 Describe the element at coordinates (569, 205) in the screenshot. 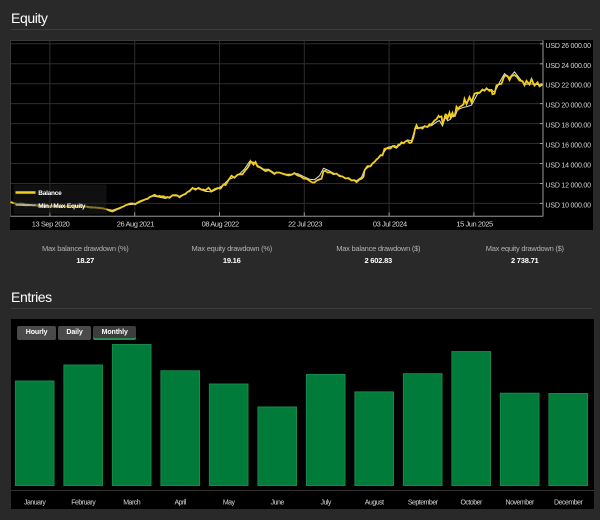

I see `svg-text: USD 10 000.00` at that location.